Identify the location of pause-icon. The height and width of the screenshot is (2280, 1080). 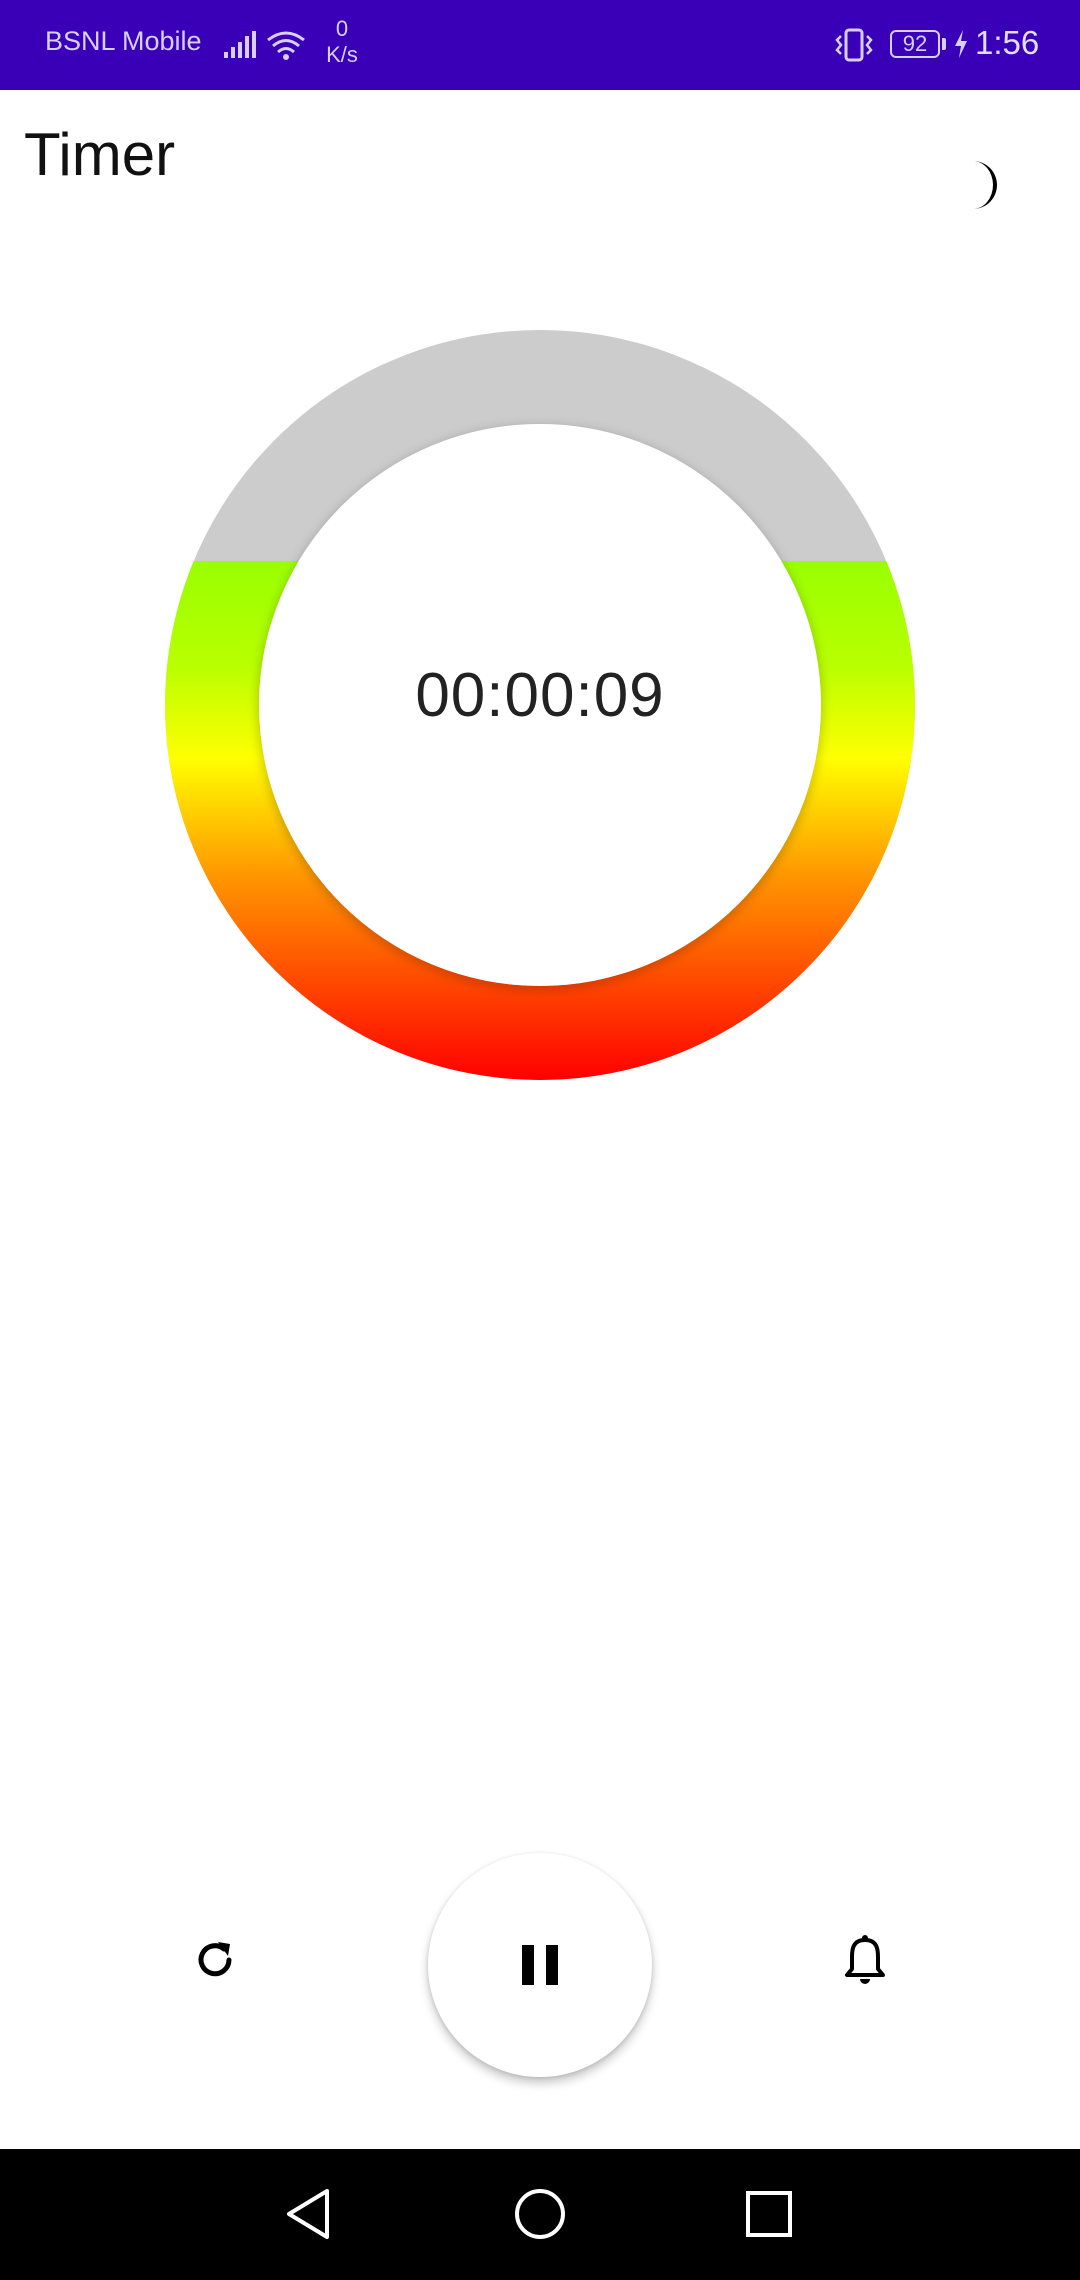
(540, 1965).